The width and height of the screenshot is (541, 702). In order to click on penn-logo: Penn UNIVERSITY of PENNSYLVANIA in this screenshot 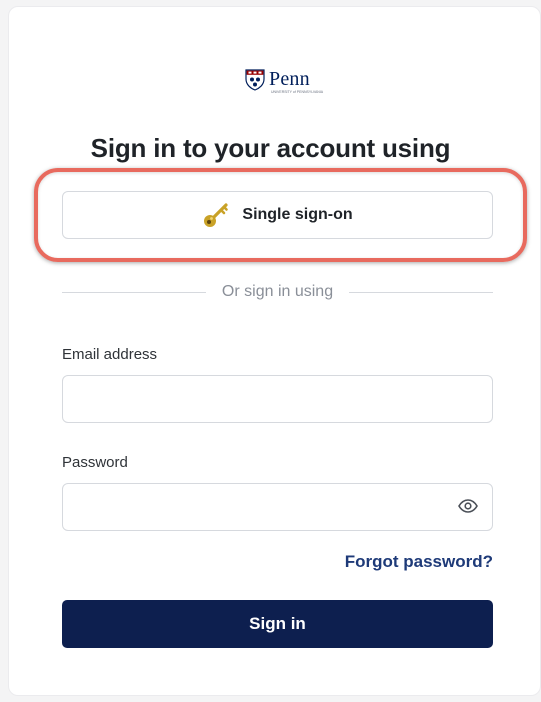, I will do `click(284, 81)`.